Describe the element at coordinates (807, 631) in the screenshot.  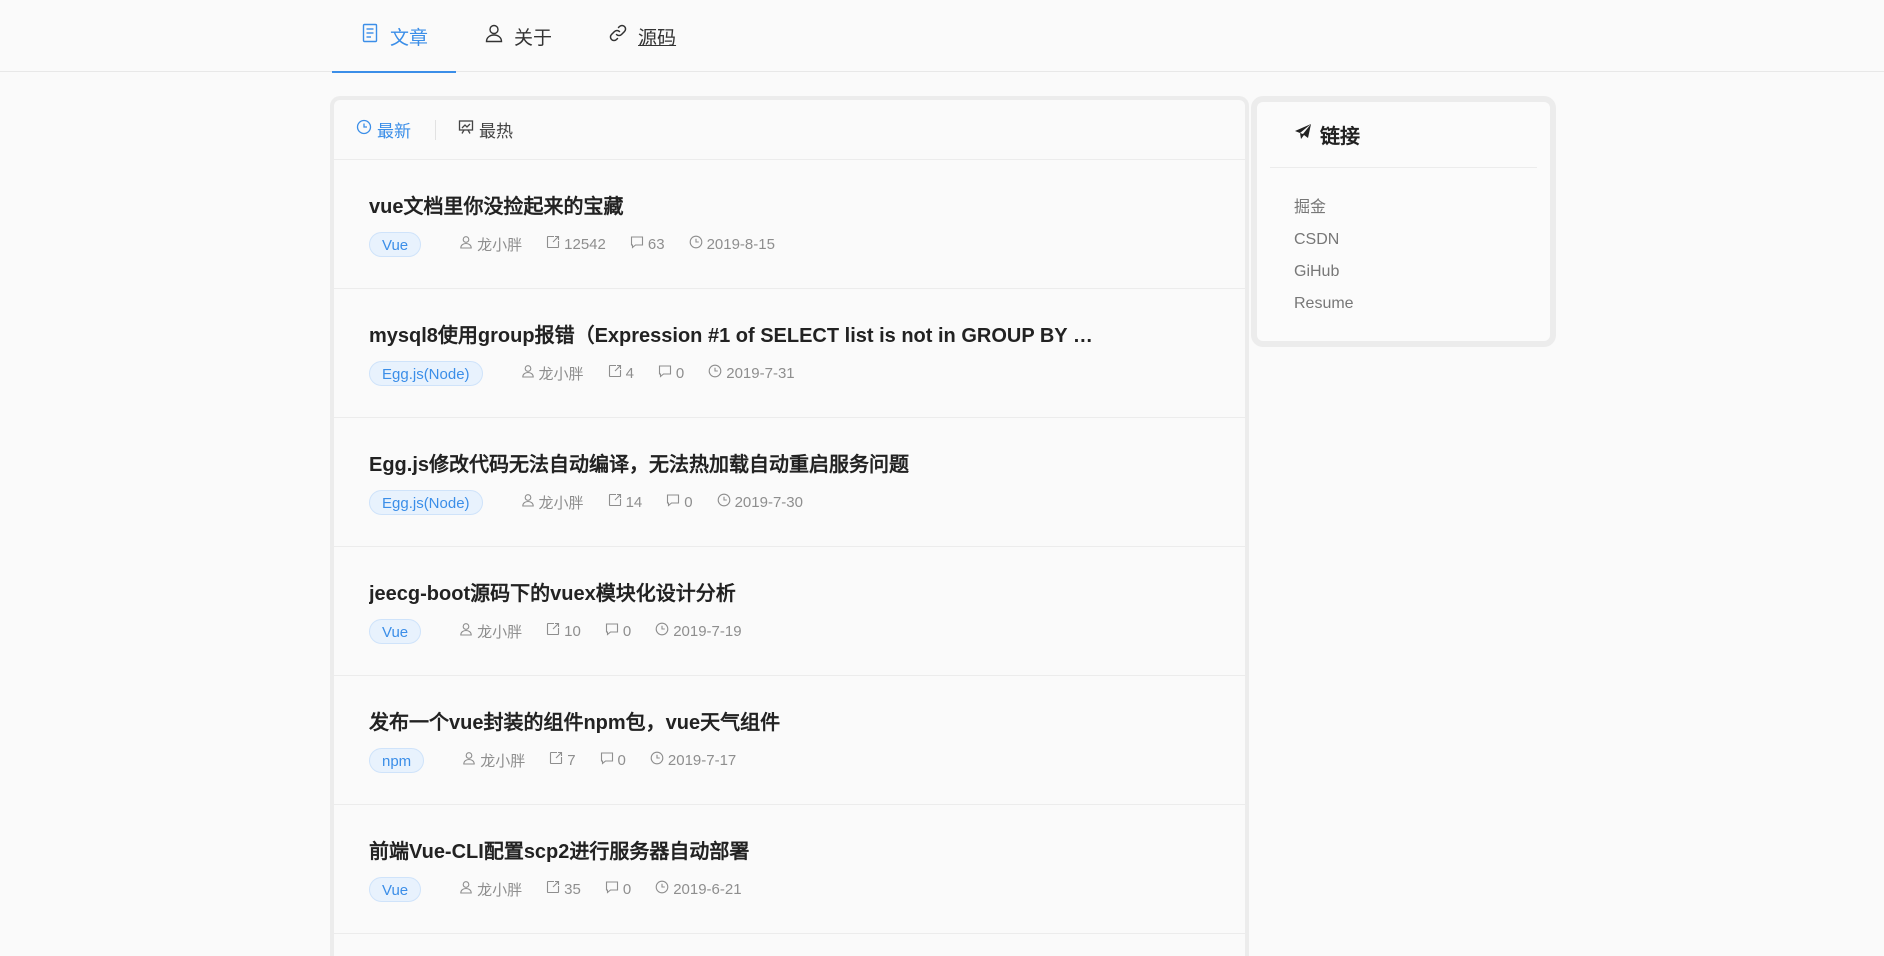
I see `article-meta: Vue 龙小胖 10 0 2019-7-19` at that location.